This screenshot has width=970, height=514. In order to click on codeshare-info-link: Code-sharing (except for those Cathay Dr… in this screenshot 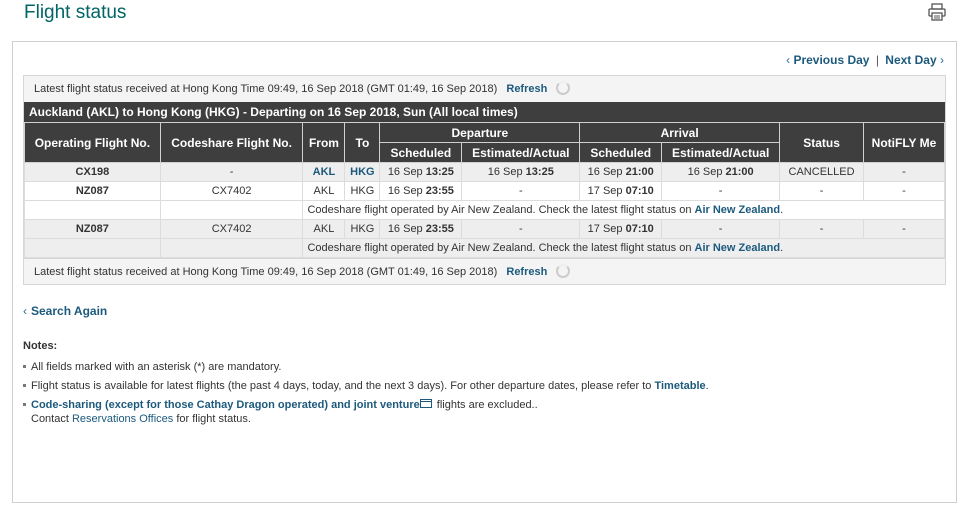, I will do `click(225, 405)`.